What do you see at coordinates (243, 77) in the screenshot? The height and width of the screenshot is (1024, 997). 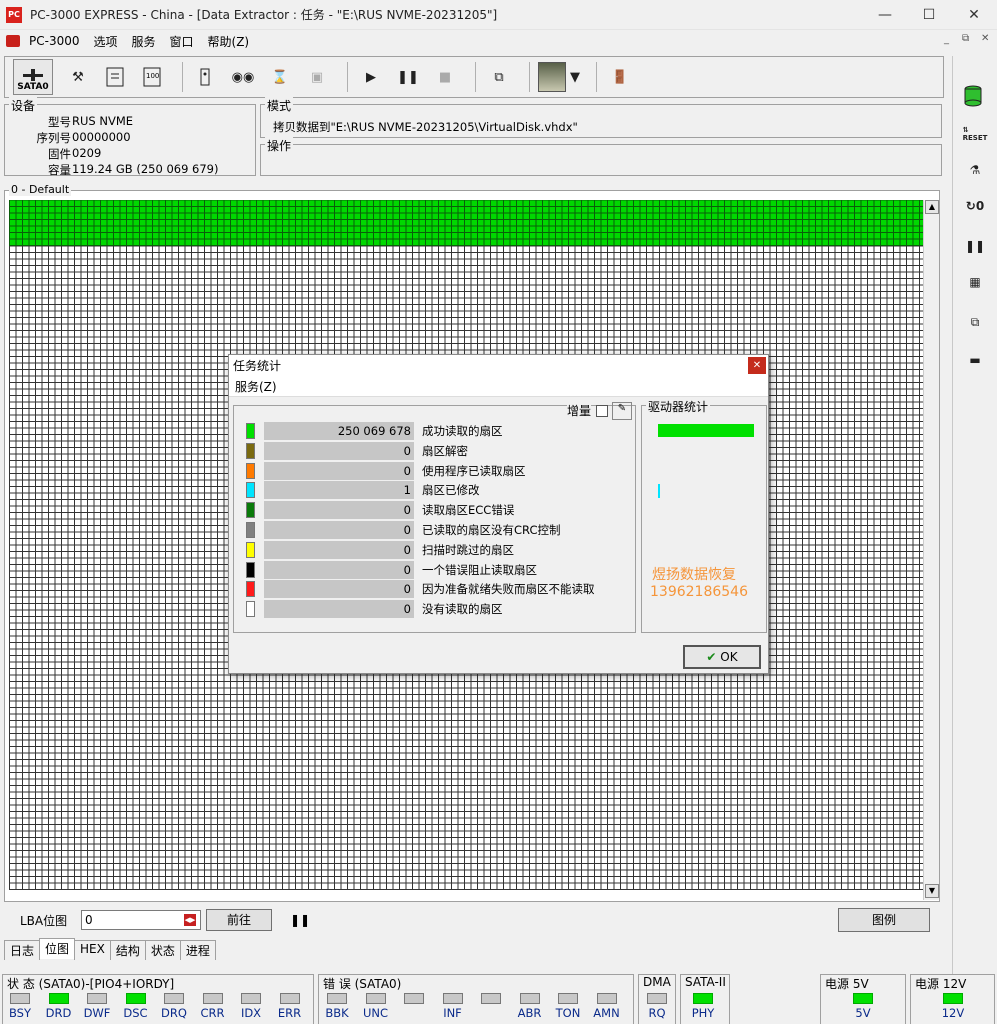 I see `binoculars-icon: ◉◉` at bounding box center [243, 77].